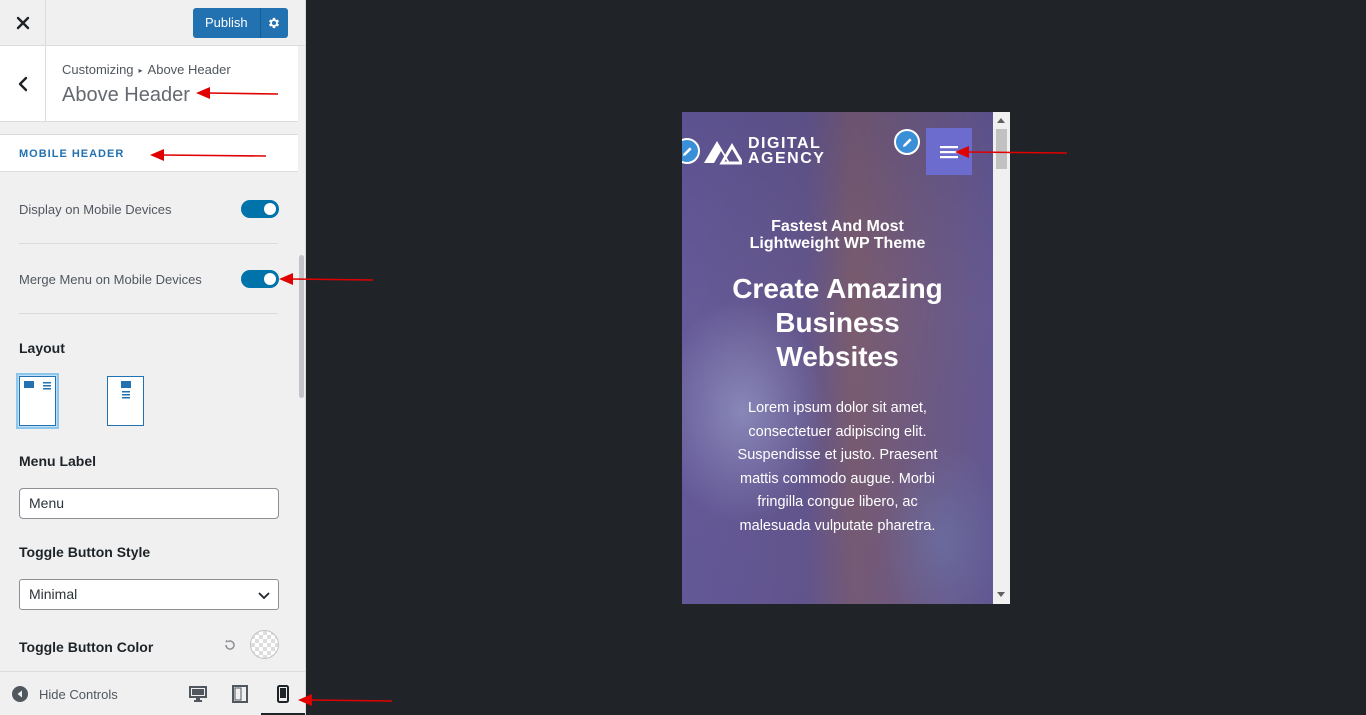  What do you see at coordinates (85, 552) in the screenshot?
I see `toggle-style-label: Toggle Button Style` at bounding box center [85, 552].